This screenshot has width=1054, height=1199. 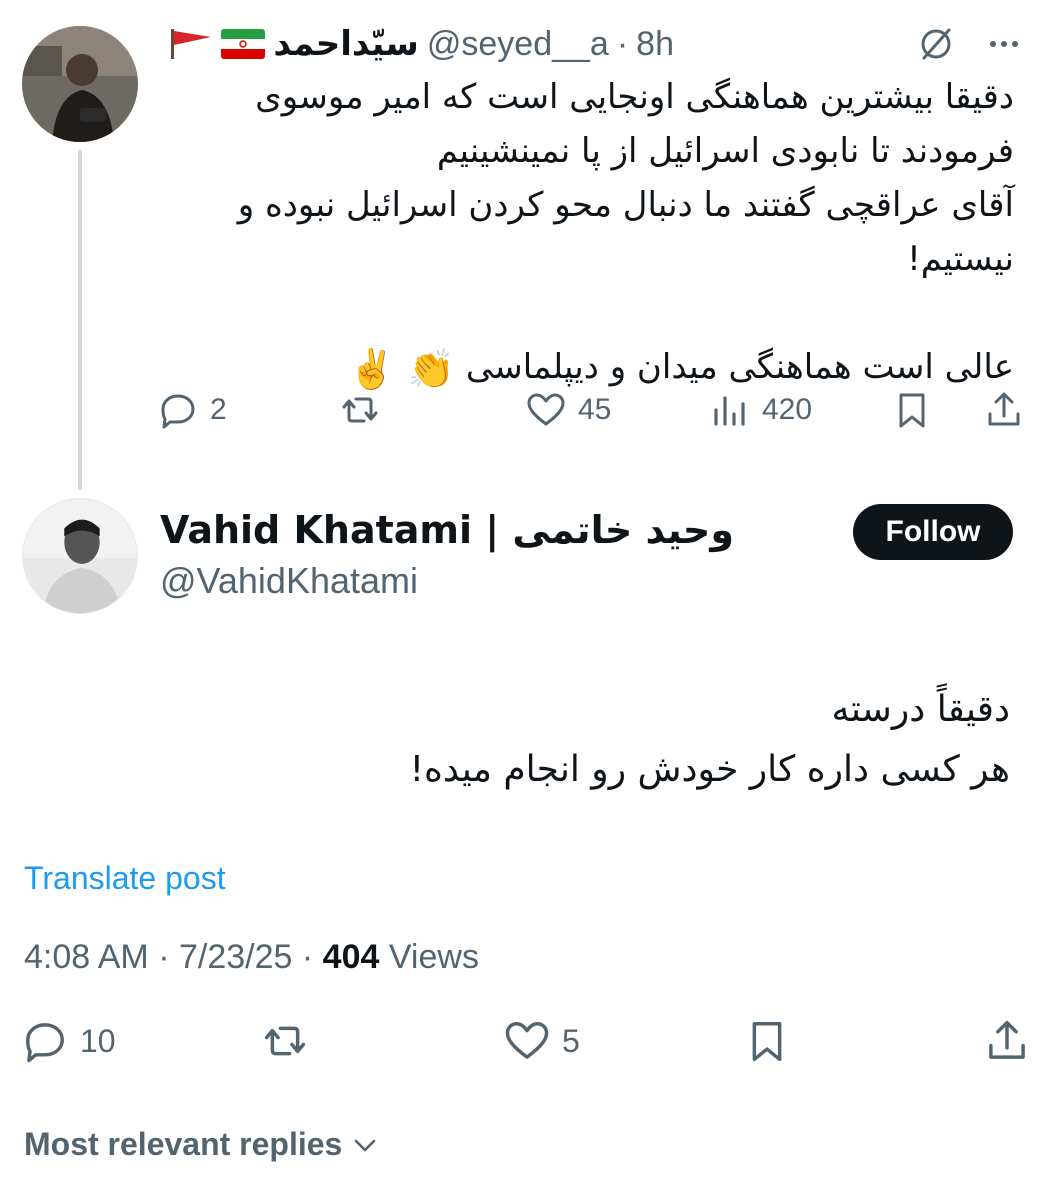 What do you see at coordinates (433, 957) in the screenshot?
I see `post-views-label: Views` at bounding box center [433, 957].